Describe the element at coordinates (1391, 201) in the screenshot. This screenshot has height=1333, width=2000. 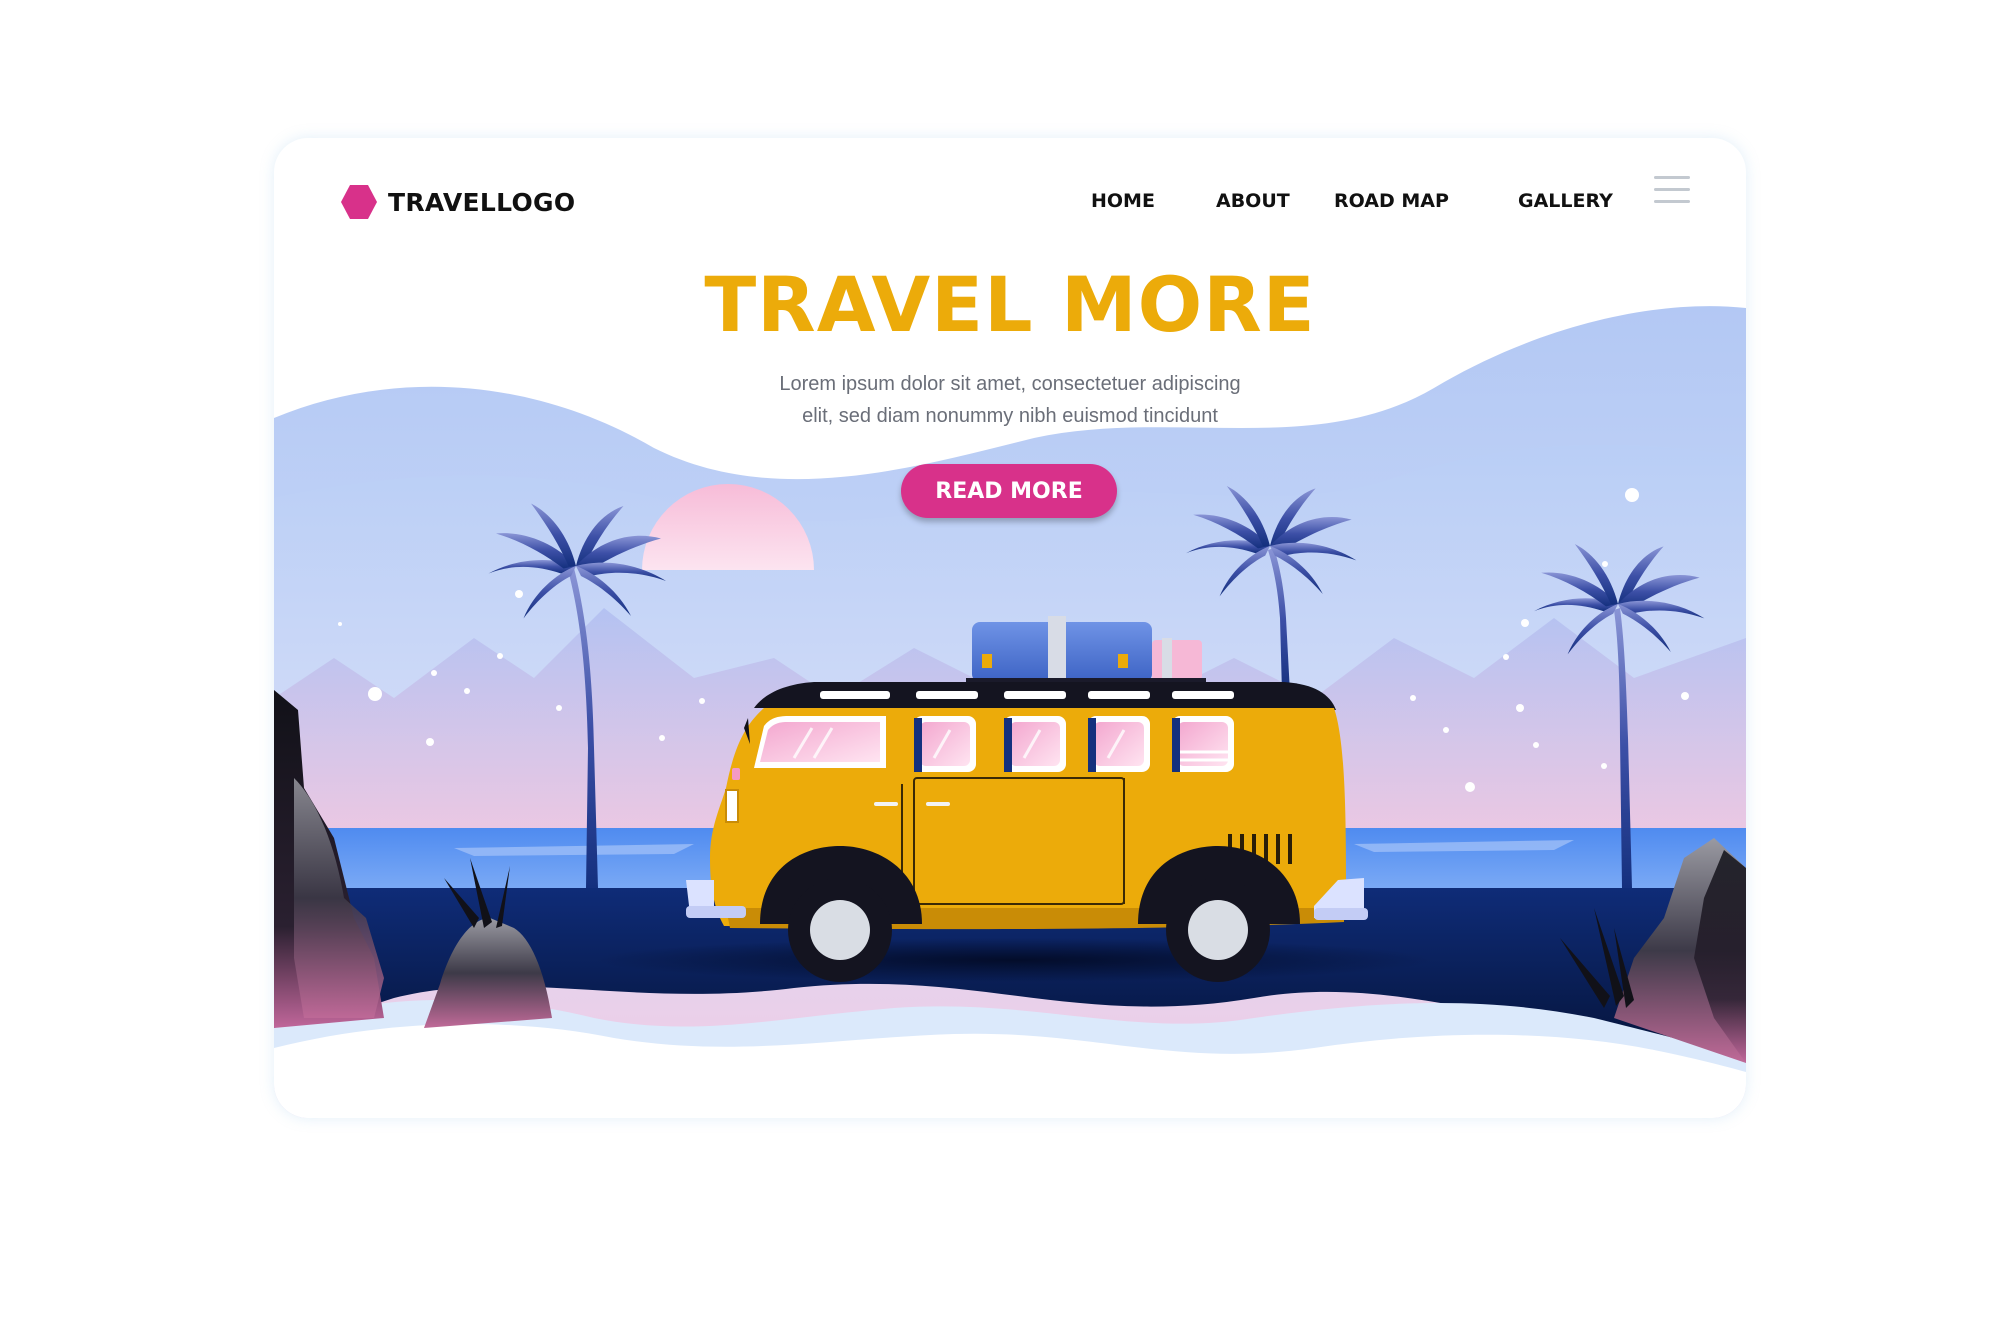
I see `nav-link-road-map: ROAD MAP` at that location.